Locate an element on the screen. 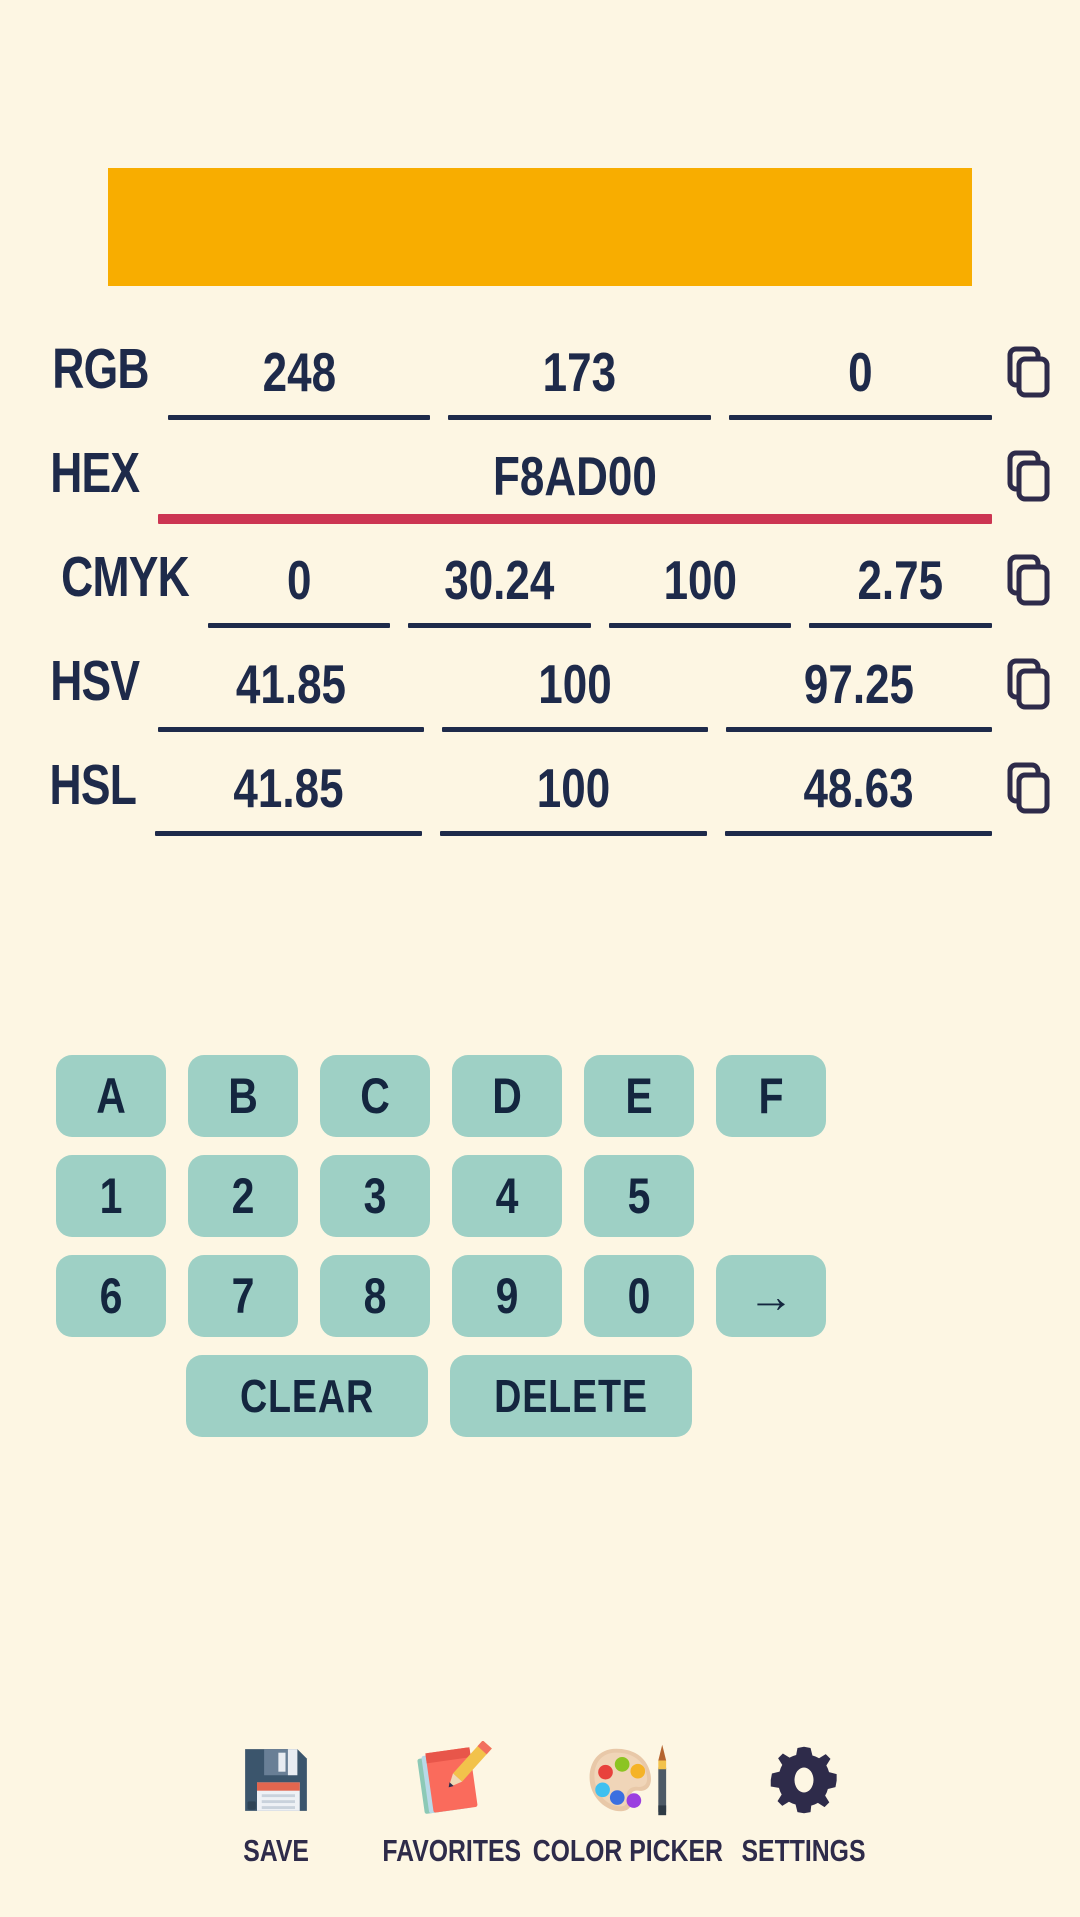 This screenshot has width=1080, height=1917. key-b: B is located at coordinates (243, 1096).